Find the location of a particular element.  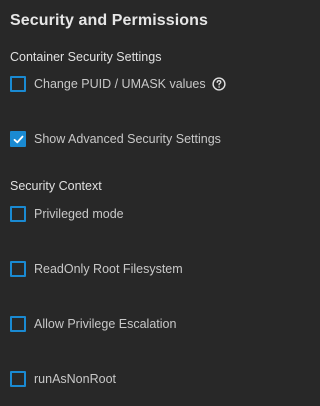

show-advanced-security-checkbox is located at coordinates (18, 139).